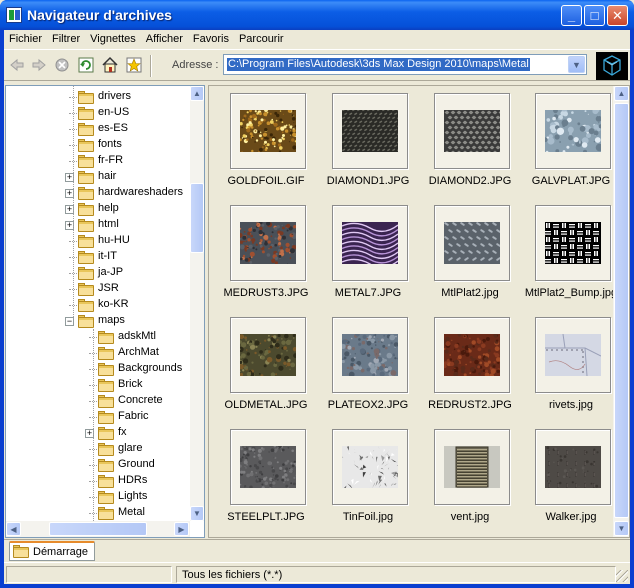  I want to click on grid-scroll-up-button: ▲, so click(621, 93).